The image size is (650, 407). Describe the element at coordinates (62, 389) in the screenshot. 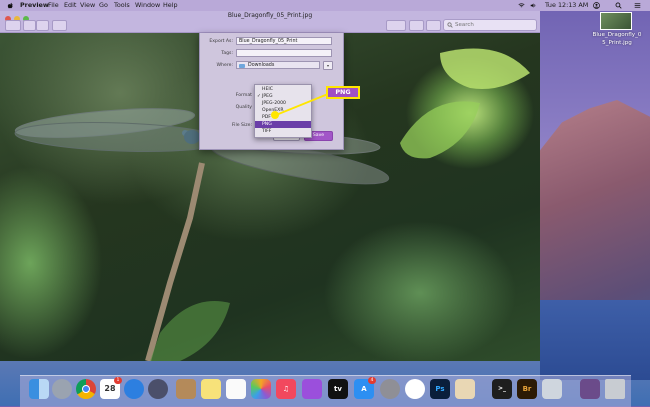

I see `dock-launchpad` at that location.